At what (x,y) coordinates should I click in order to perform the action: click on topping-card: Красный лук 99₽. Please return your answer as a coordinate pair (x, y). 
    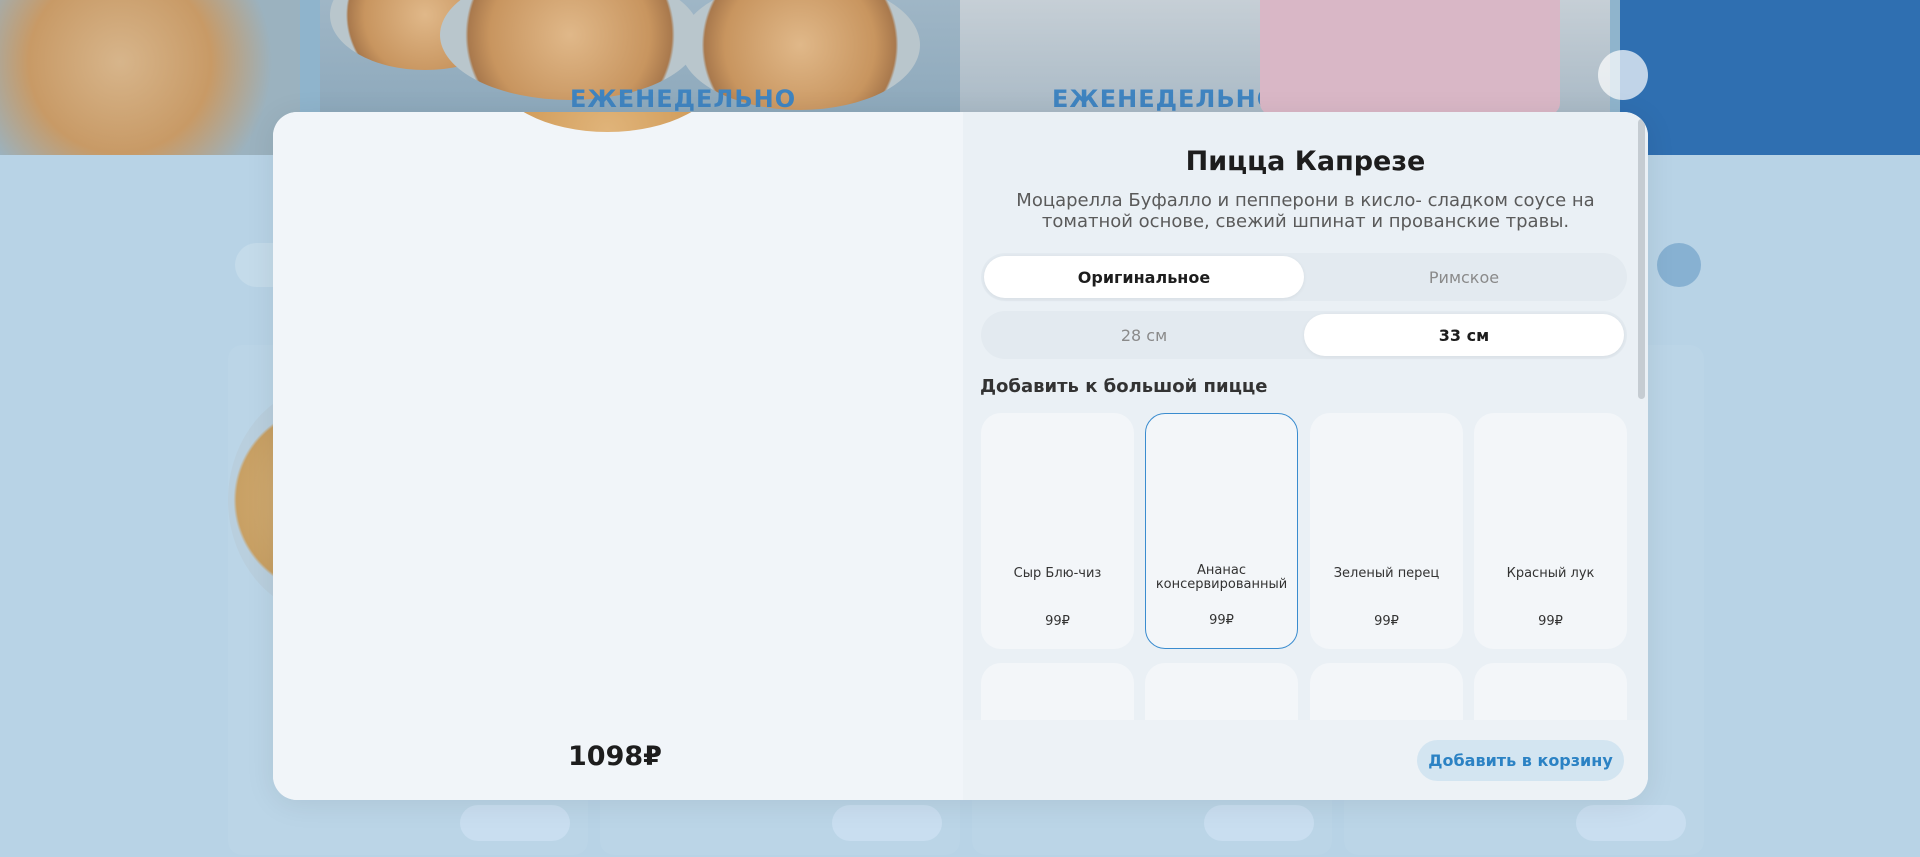
    Looking at the image, I should click on (1550, 531).